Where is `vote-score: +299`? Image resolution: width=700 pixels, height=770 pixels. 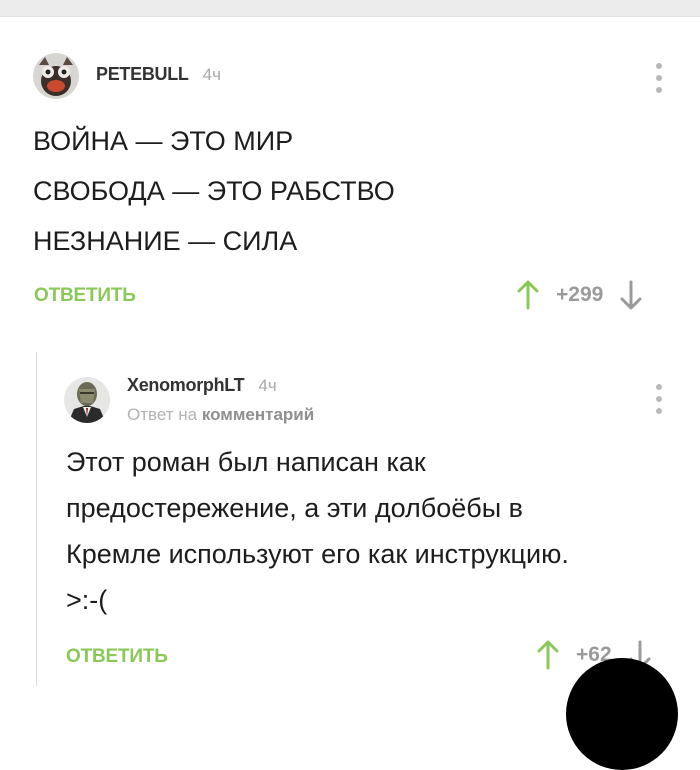 vote-score: +299 is located at coordinates (580, 294).